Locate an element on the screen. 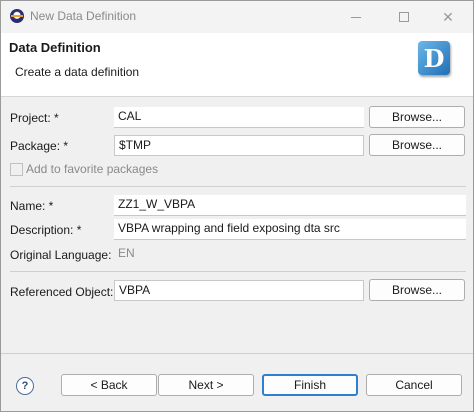  window-title: New Data Definition is located at coordinates (83, 16).